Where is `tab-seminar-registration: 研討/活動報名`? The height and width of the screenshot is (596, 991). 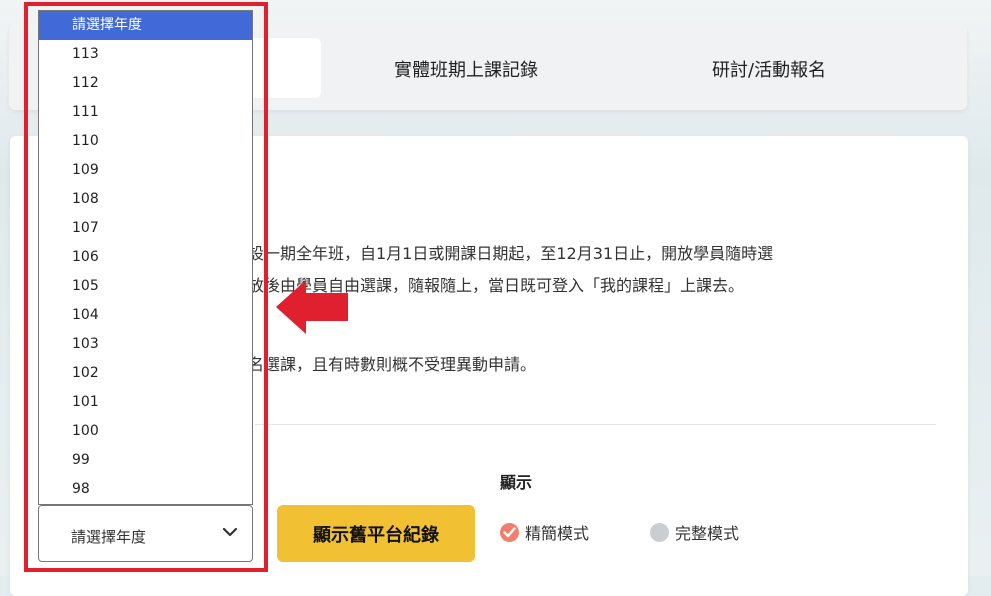
tab-seminar-registration: 研討/活動報名 is located at coordinates (769, 69).